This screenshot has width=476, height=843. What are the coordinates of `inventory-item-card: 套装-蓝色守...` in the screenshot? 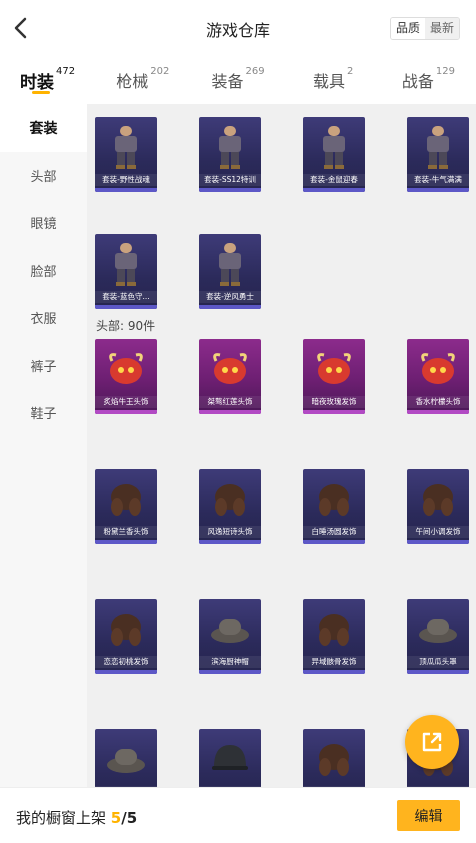 It's located at (126, 271).